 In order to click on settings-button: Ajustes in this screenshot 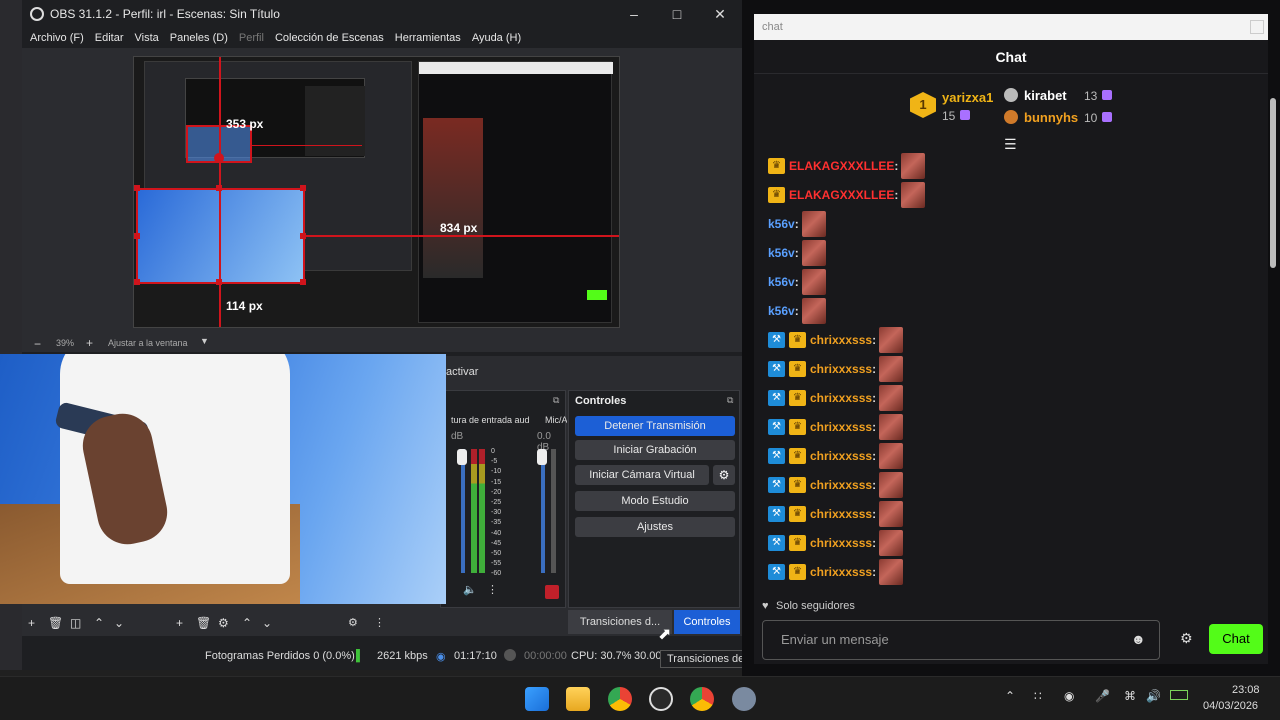, I will do `click(655, 527)`.